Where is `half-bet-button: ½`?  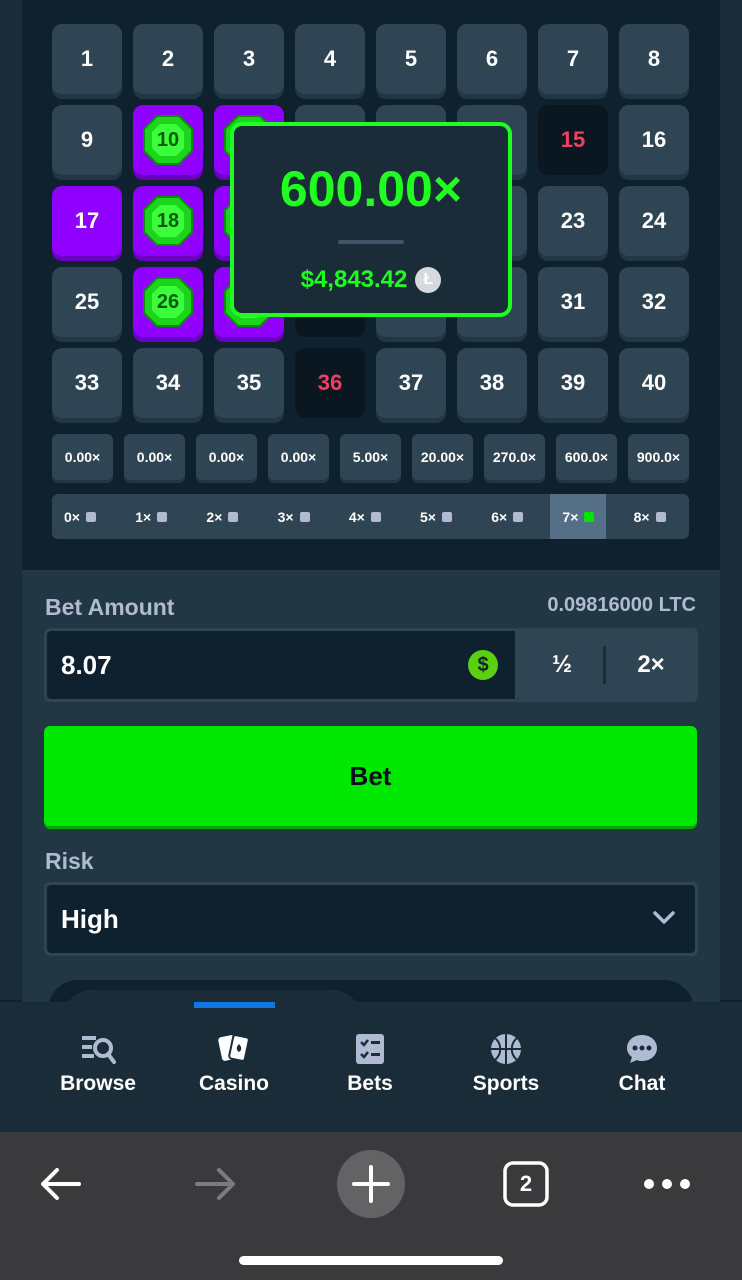
half-bet-button: ½ is located at coordinates (562, 665).